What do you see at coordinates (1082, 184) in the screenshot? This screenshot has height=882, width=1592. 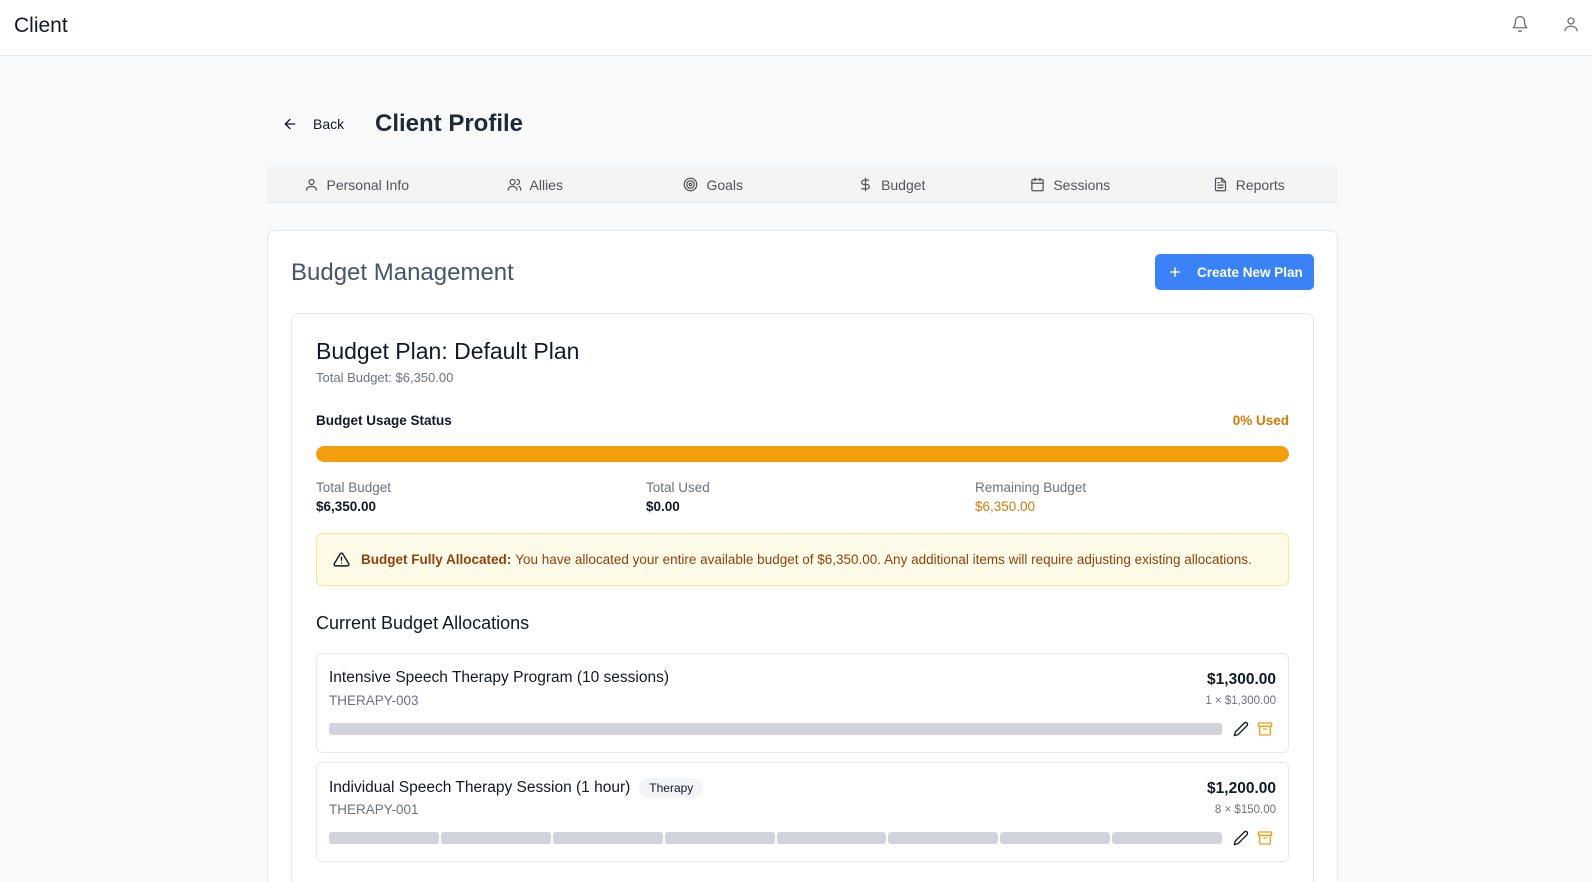 I see `tab-label: Sessions` at bounding box center [1082, 184].